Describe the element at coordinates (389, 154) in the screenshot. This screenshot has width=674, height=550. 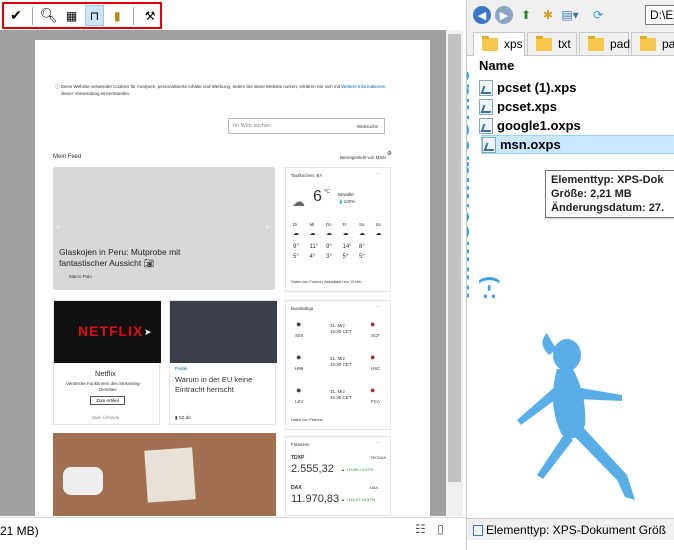
I see `settings-icon: ⚙` at that location.